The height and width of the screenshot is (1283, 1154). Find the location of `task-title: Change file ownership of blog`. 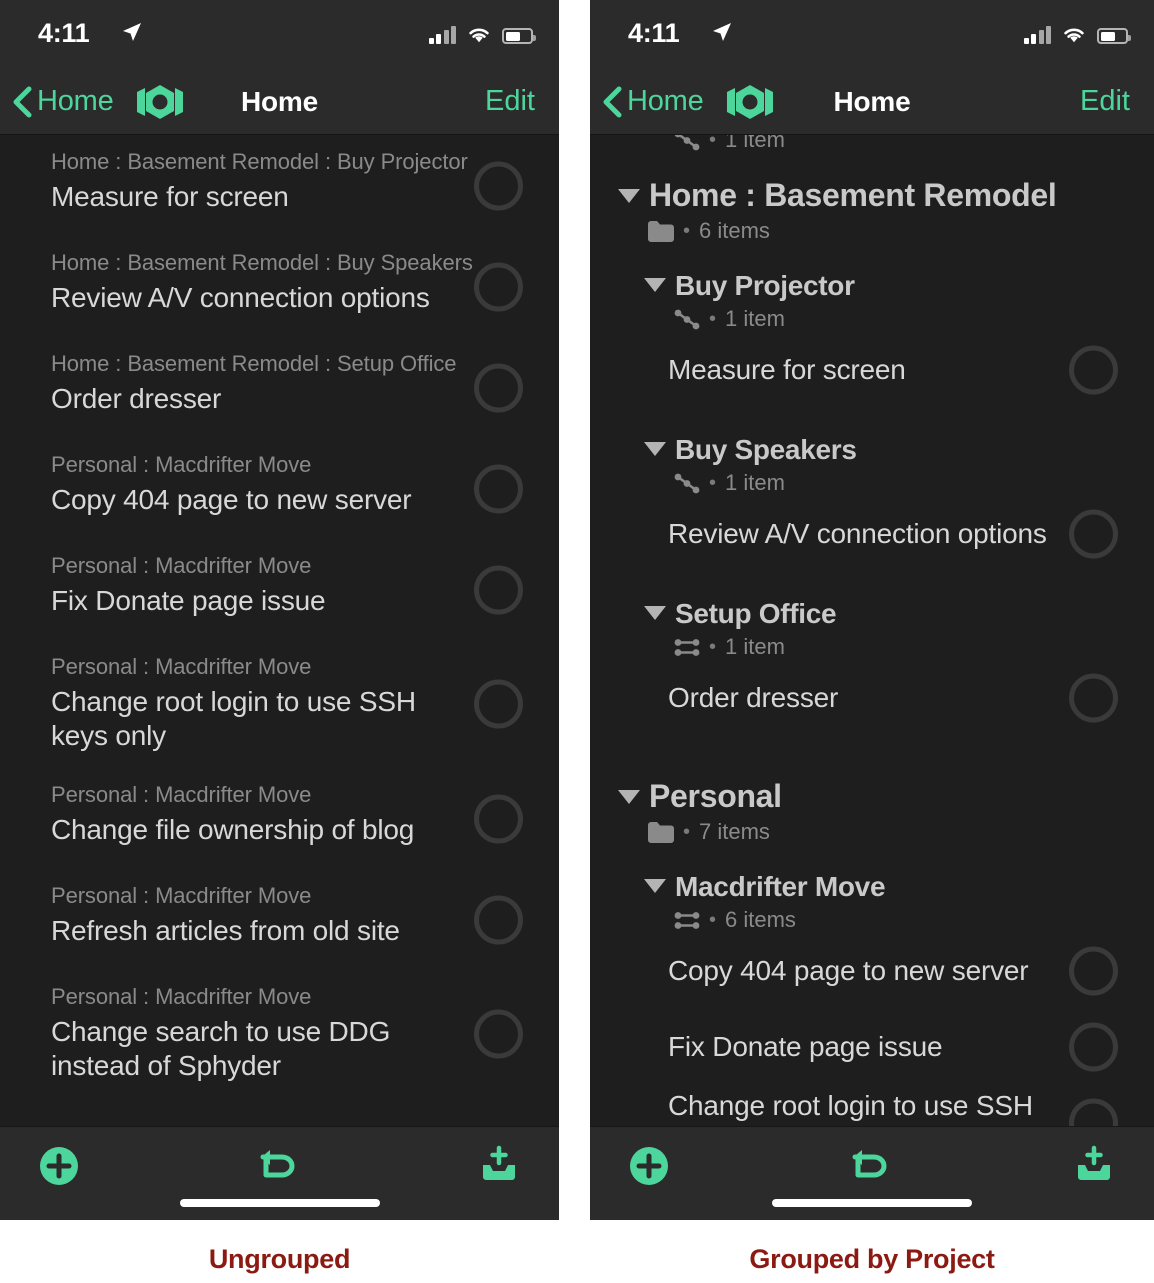

task-title: Change file ownership of blog is located at coordinates (233, 829).